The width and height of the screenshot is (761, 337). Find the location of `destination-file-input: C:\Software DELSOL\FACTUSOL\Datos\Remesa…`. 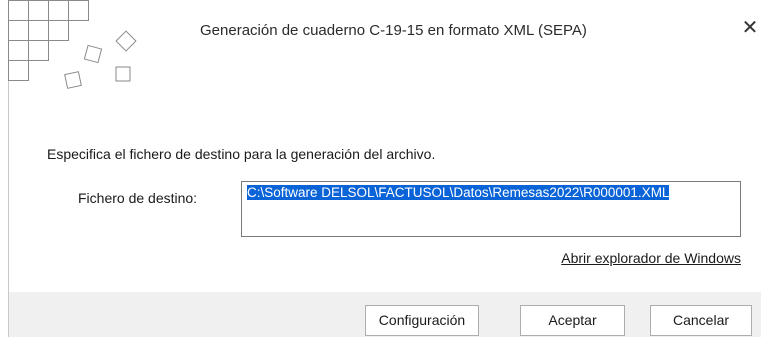

destination-file-input: C:\Software DELSOL\FACTUSOL\Datos\Remesa… is located at coordinates (491, 209).